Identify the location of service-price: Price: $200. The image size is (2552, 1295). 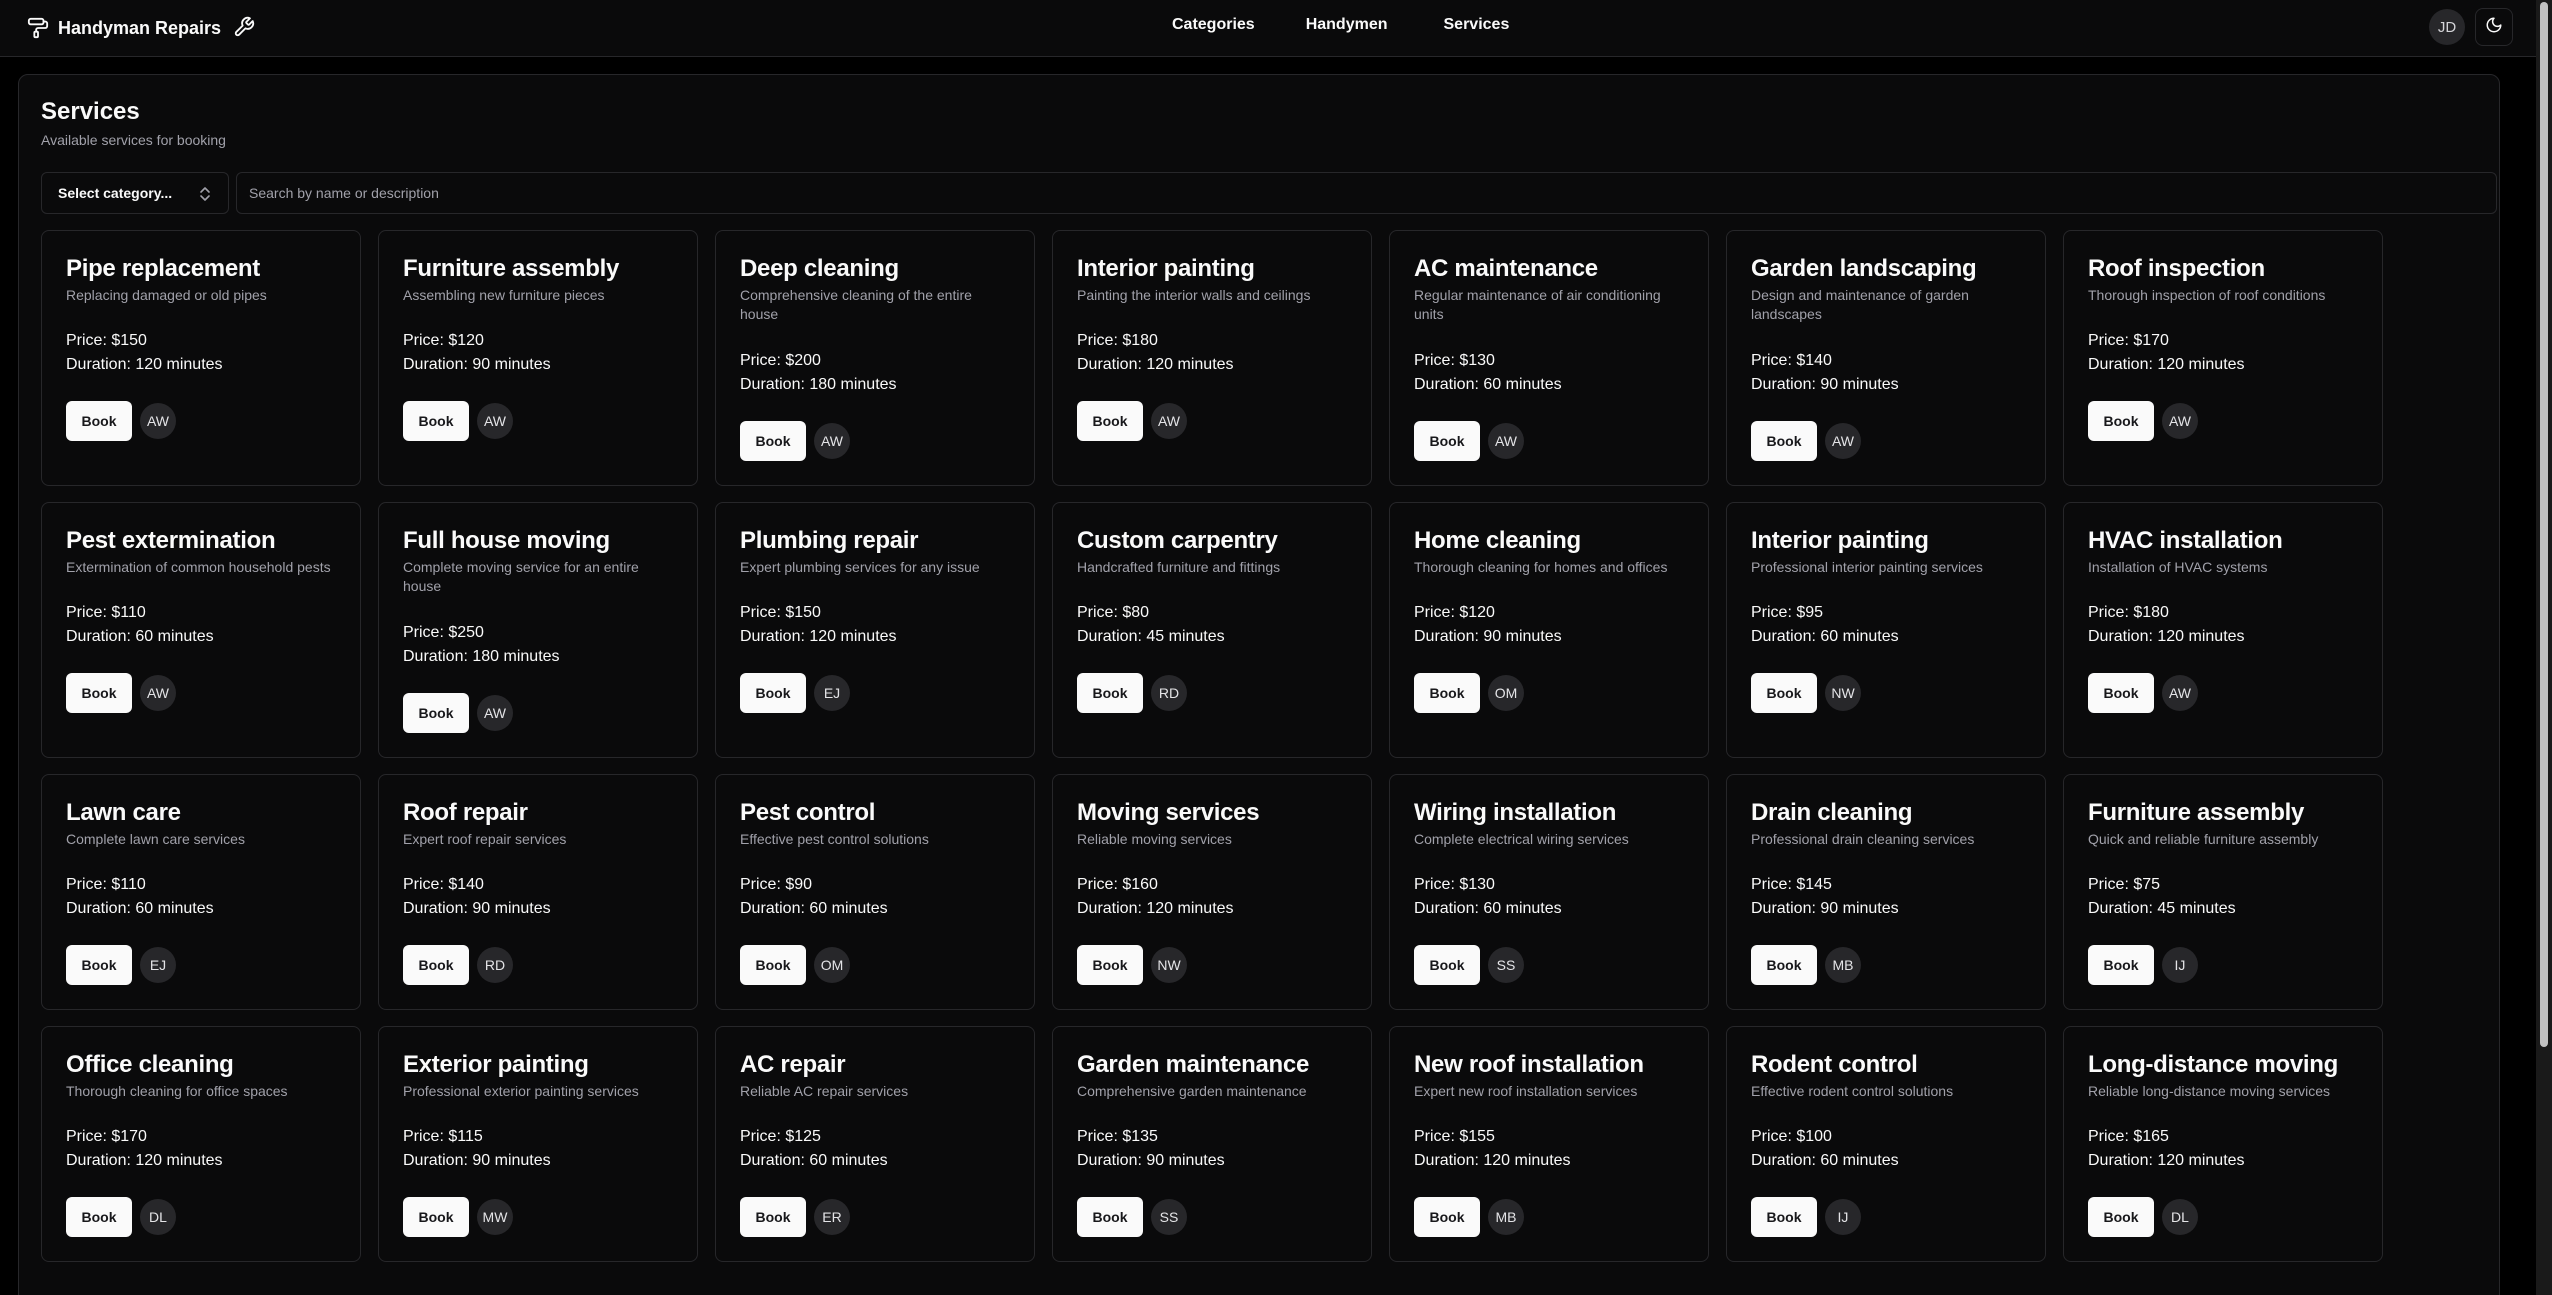
(780, 360).